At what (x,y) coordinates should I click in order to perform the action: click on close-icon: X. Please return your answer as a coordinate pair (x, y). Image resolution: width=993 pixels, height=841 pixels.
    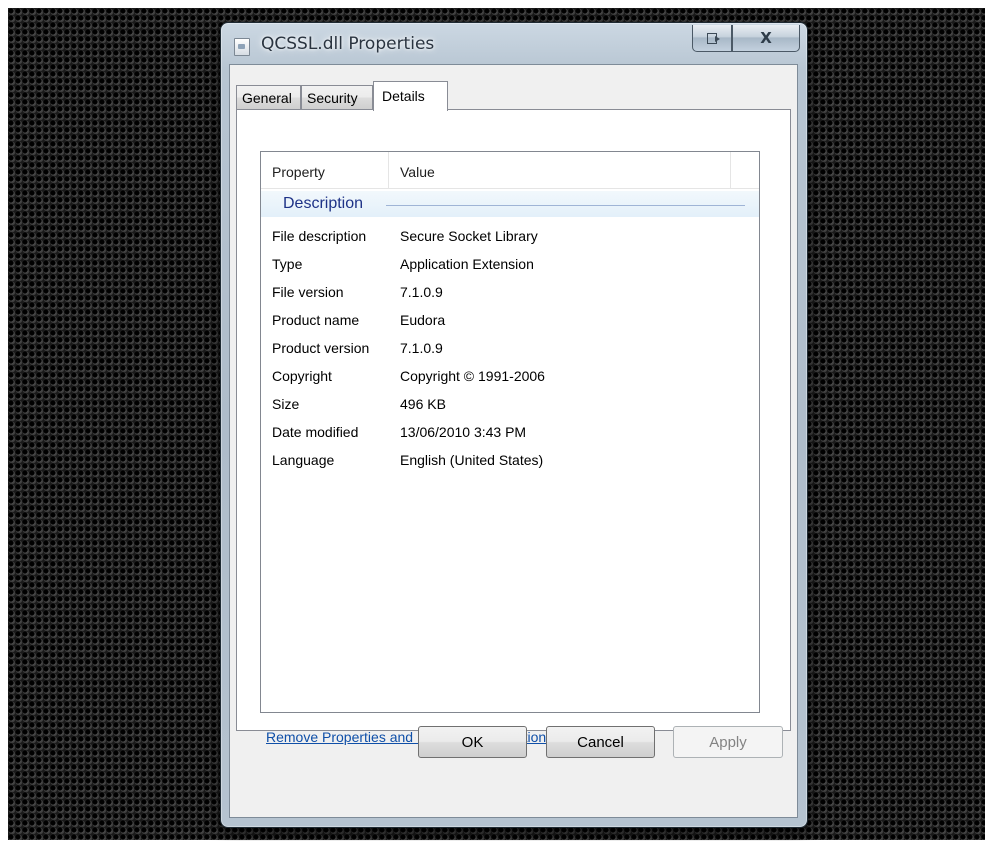
    Looking at the image, I should click on (766, 38).